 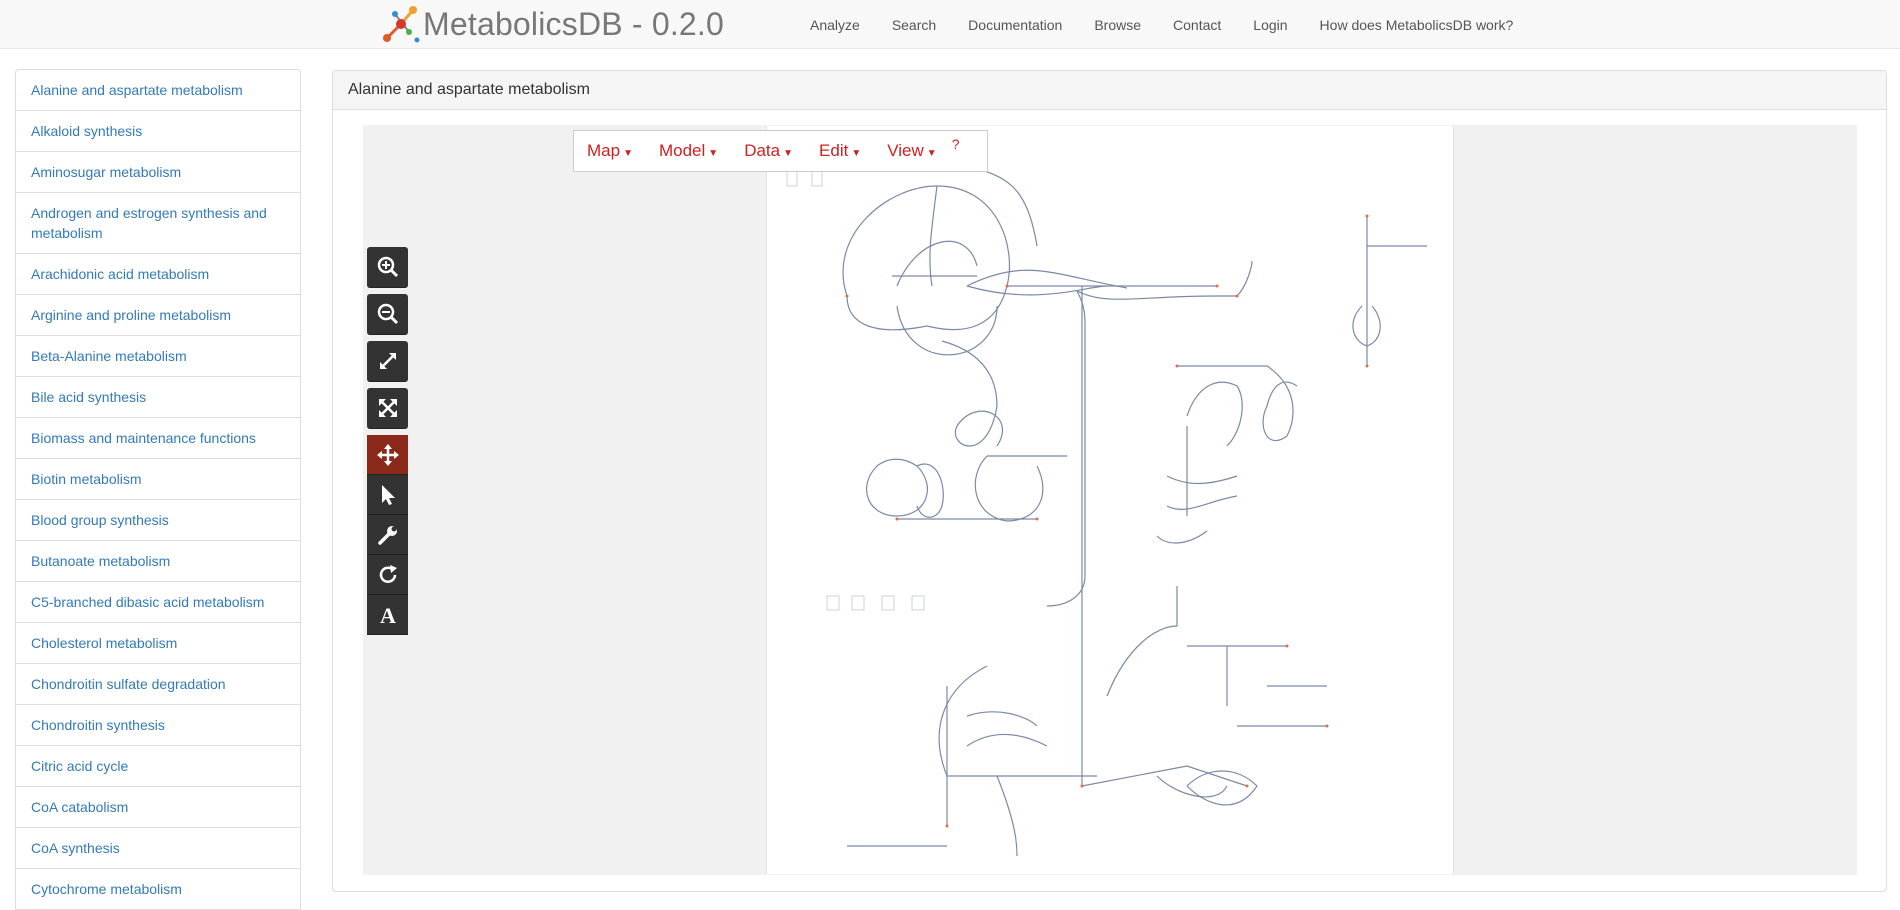 What do you see at coordinates (158, 684) in the screenshot?
I see `sidebar-item: Chondroitin sulfate degradation` at bounding box center [158, 684].